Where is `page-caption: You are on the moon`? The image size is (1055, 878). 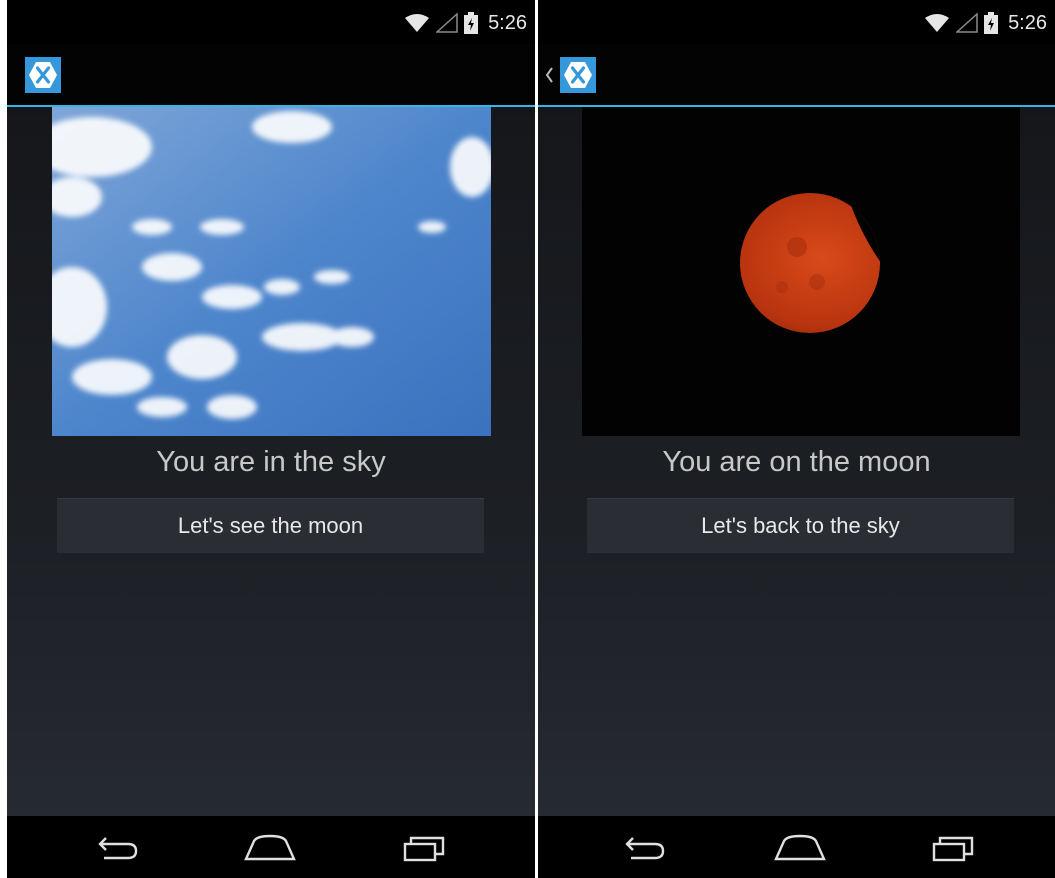 page-caption: You are on the moon is located at coordinates (796, 462).